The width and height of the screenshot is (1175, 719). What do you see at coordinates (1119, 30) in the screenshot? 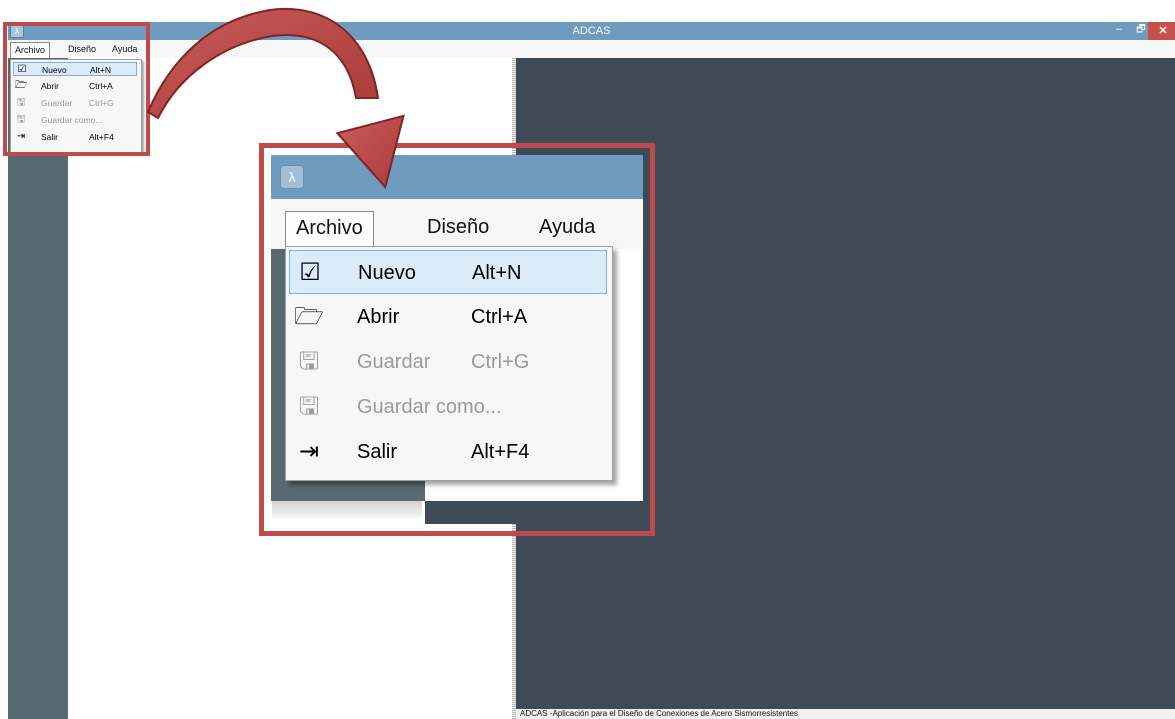
I see `minimize-button: –` at bounding box center [1119, 30].